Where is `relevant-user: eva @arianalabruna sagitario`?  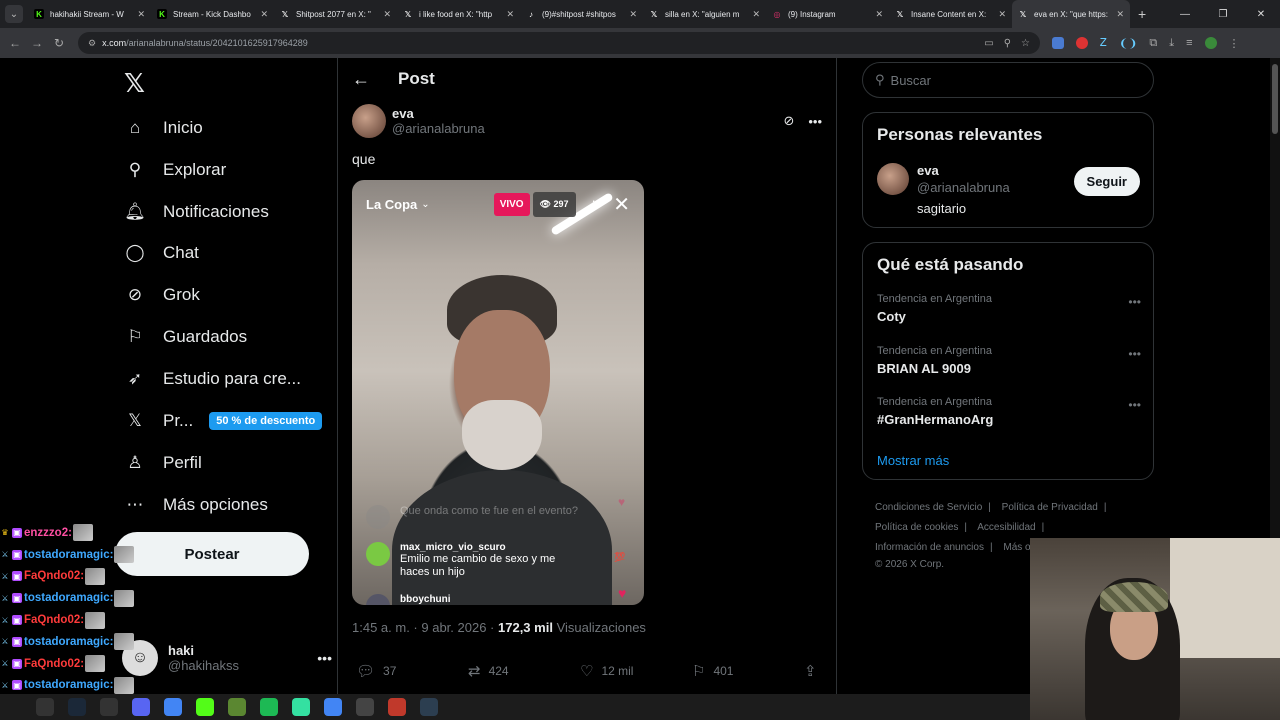
relevant-user: eva @arianalabruna sagitario is located at coordinates (943, 189).